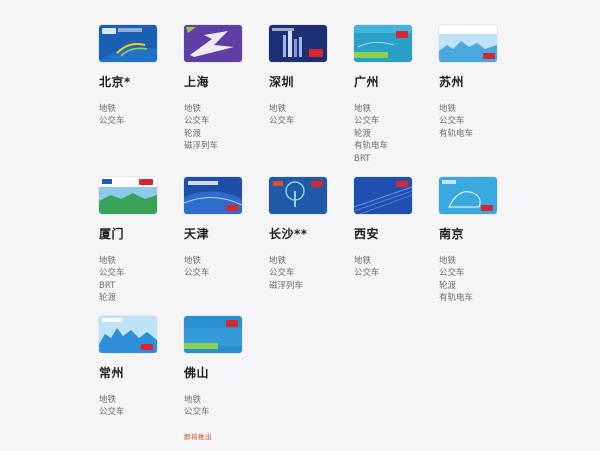  I want to click on city-name: 广州, so click(367, 82).